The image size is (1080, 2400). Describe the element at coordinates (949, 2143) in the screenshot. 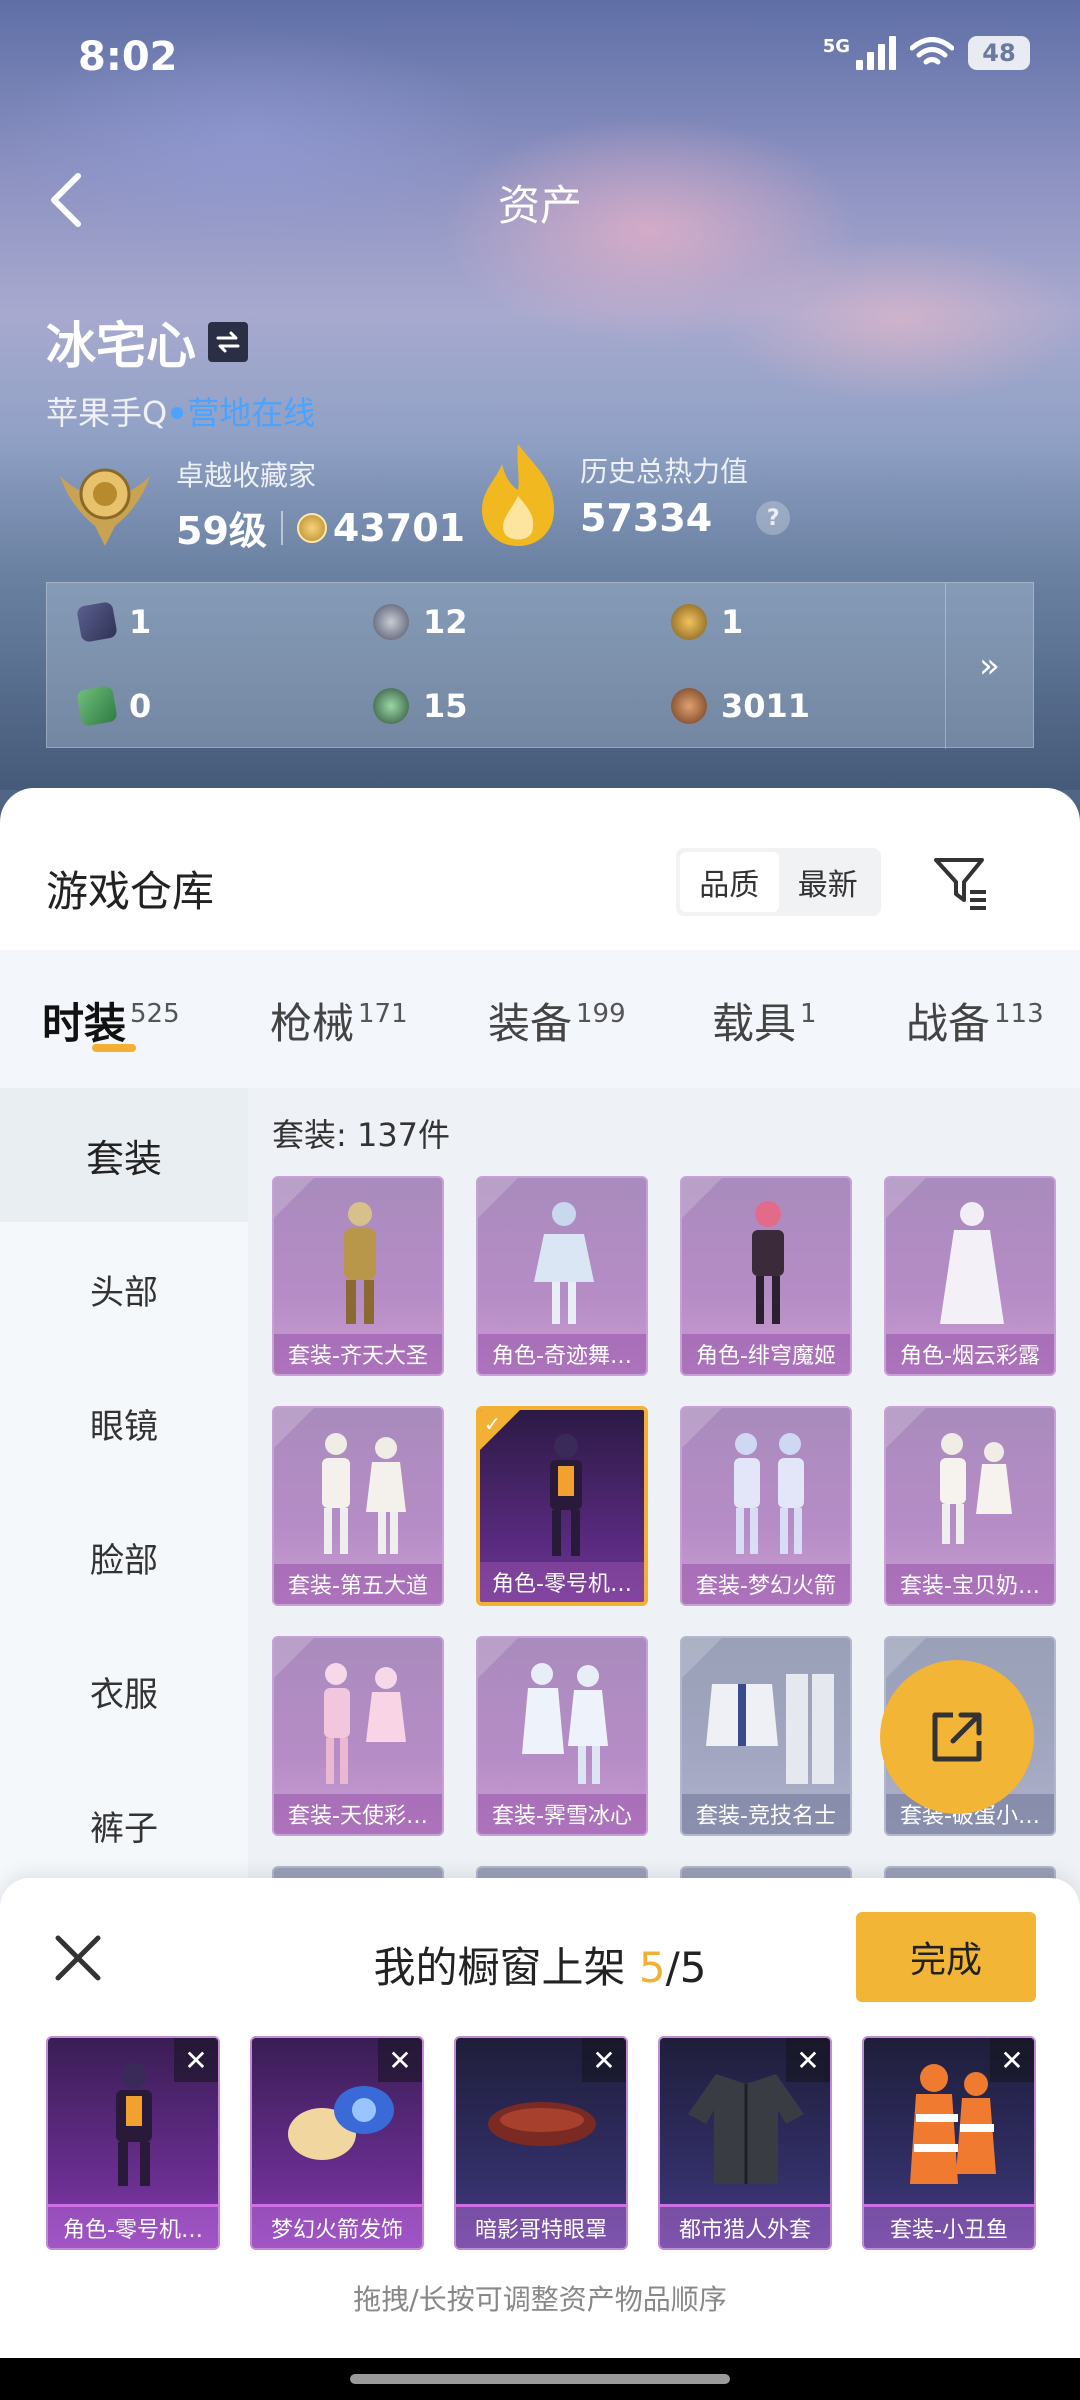

I see `showcase-slot: ✕ 套装-小丑鱼` at that location.